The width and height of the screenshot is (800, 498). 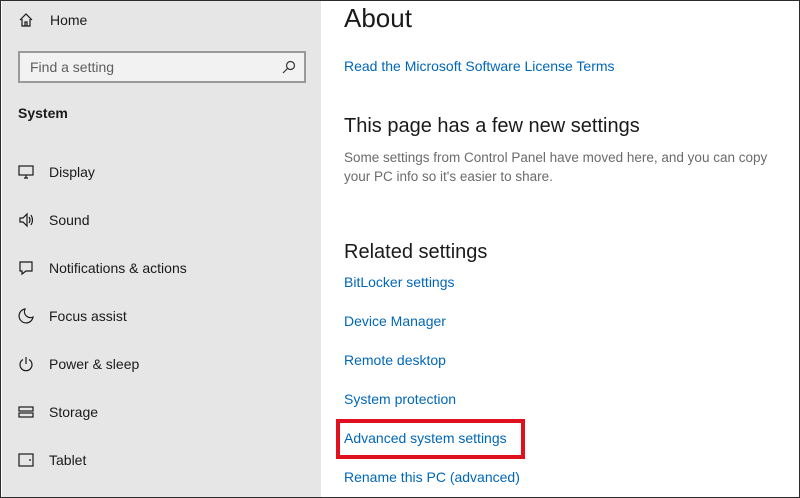 What do you see at coordinates (432, 477) in the screenshot?
I see `rename-pc-link: Rename this PC (advanced)` at bounding box center [432, 477].